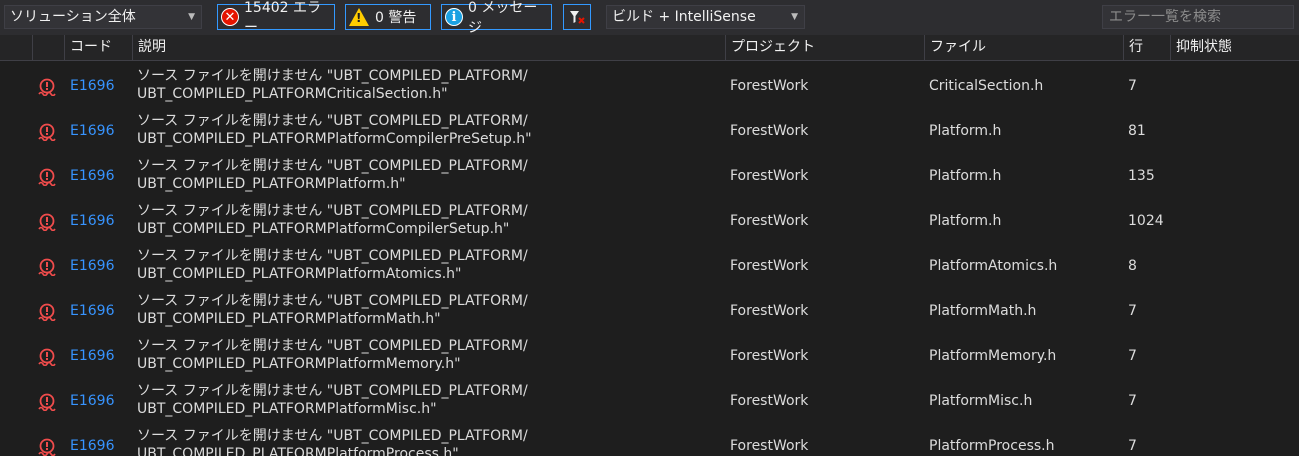 The image size is (1299, 456). Describe the element at coordinates (1198, 17) in the screenshot. I see `search-input` at that location.